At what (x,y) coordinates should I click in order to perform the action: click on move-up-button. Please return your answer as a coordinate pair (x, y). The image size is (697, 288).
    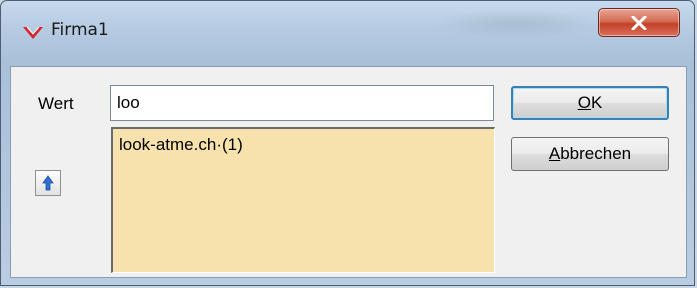
    Looking at the image, I should click on (48, 183).